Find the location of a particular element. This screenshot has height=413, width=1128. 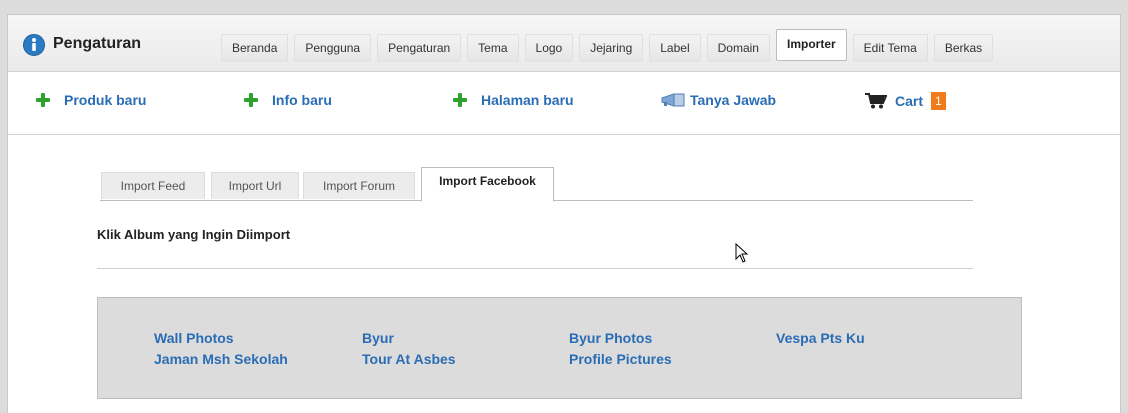

new-page-link: Halaman baru is located at coordinates (513, 100).